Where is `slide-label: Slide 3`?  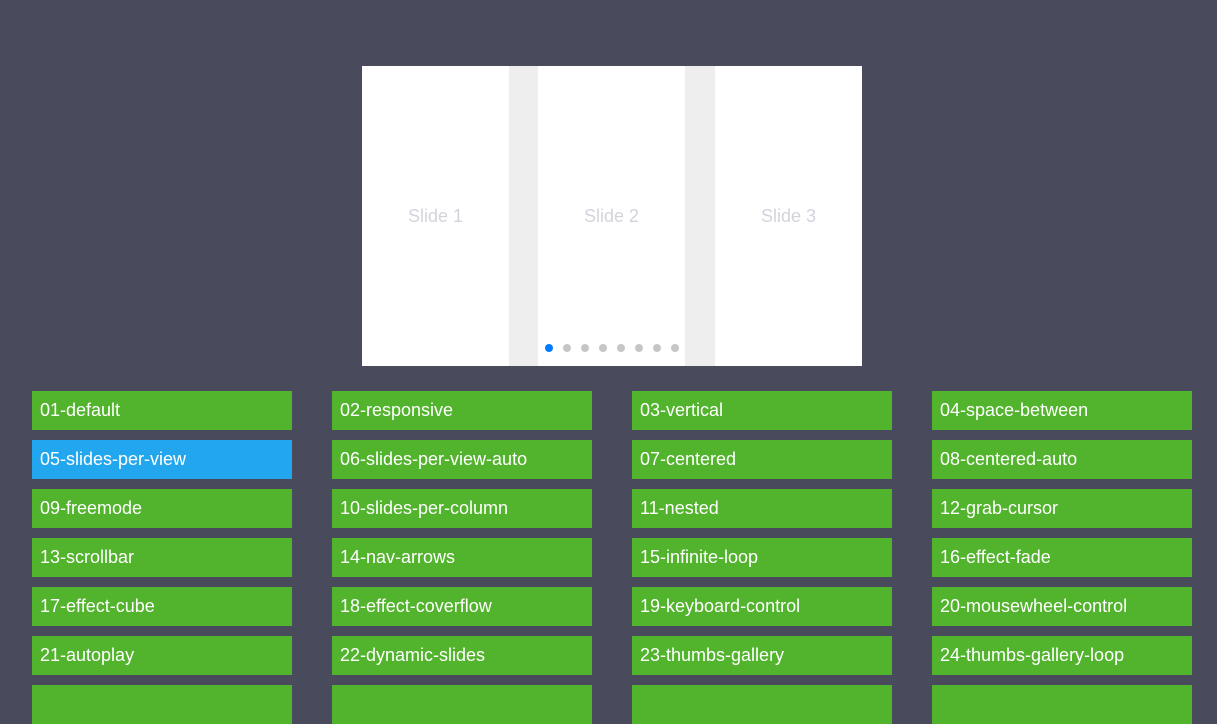 slide-label: Slide 3 is located at coordinates (788, 215).